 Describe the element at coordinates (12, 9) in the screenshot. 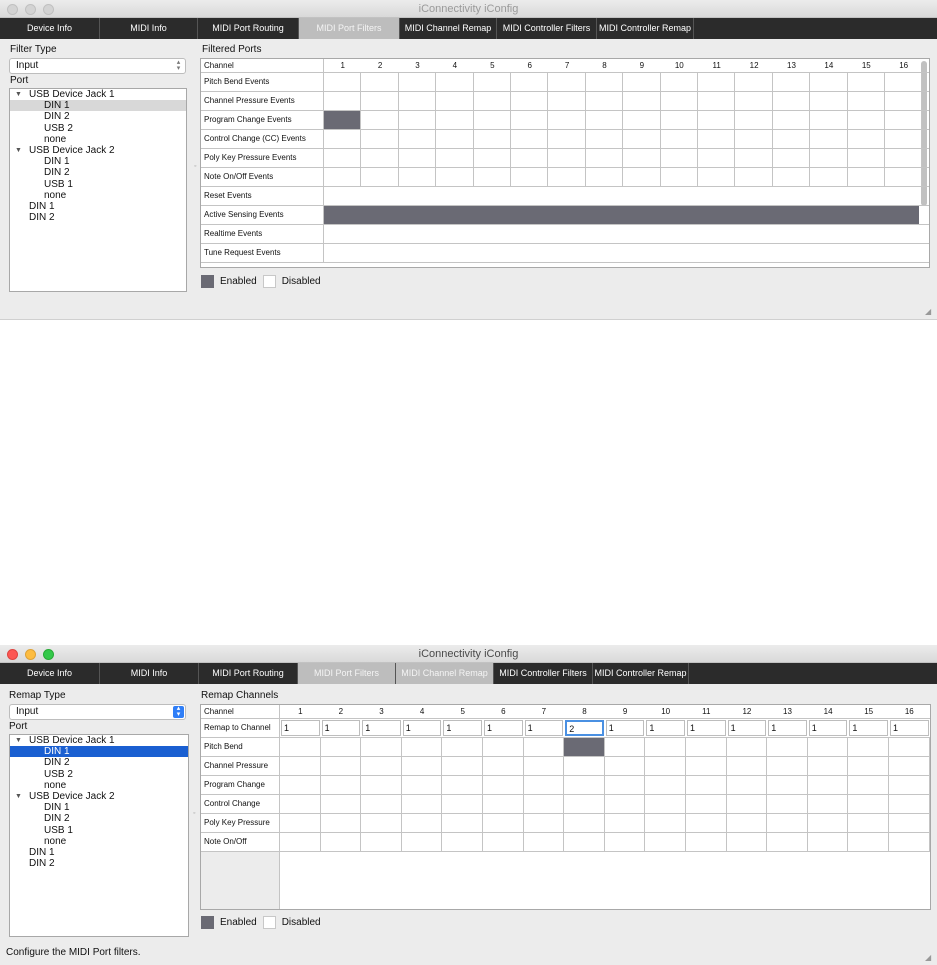

I see `close-button-icon` at that location.